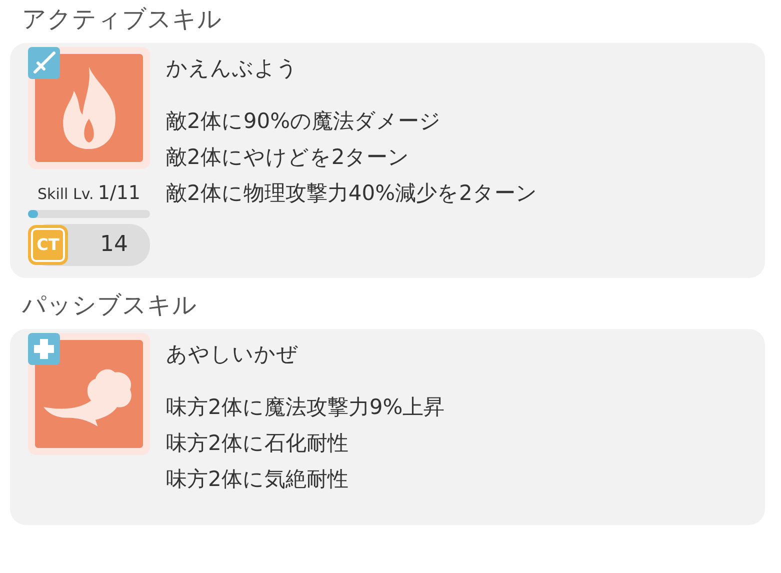 Image resolution: width=781 pixels, height=573 pixels. What do you see at coordinates (232, 354) in the screenshot?
I see `skill-name: あやしいかぜ` at bounding box center [232, 354].